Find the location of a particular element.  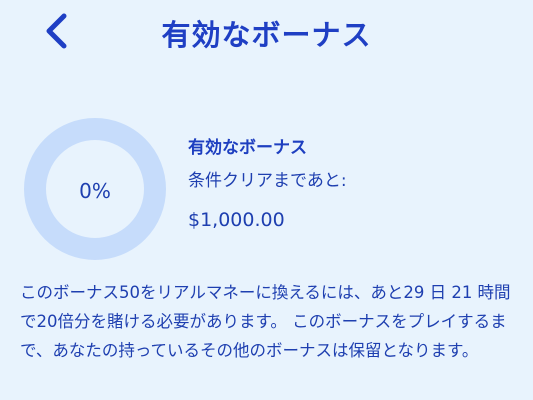

remaining-label: 条件クリアまであと: is located at coordinates (267, 181).